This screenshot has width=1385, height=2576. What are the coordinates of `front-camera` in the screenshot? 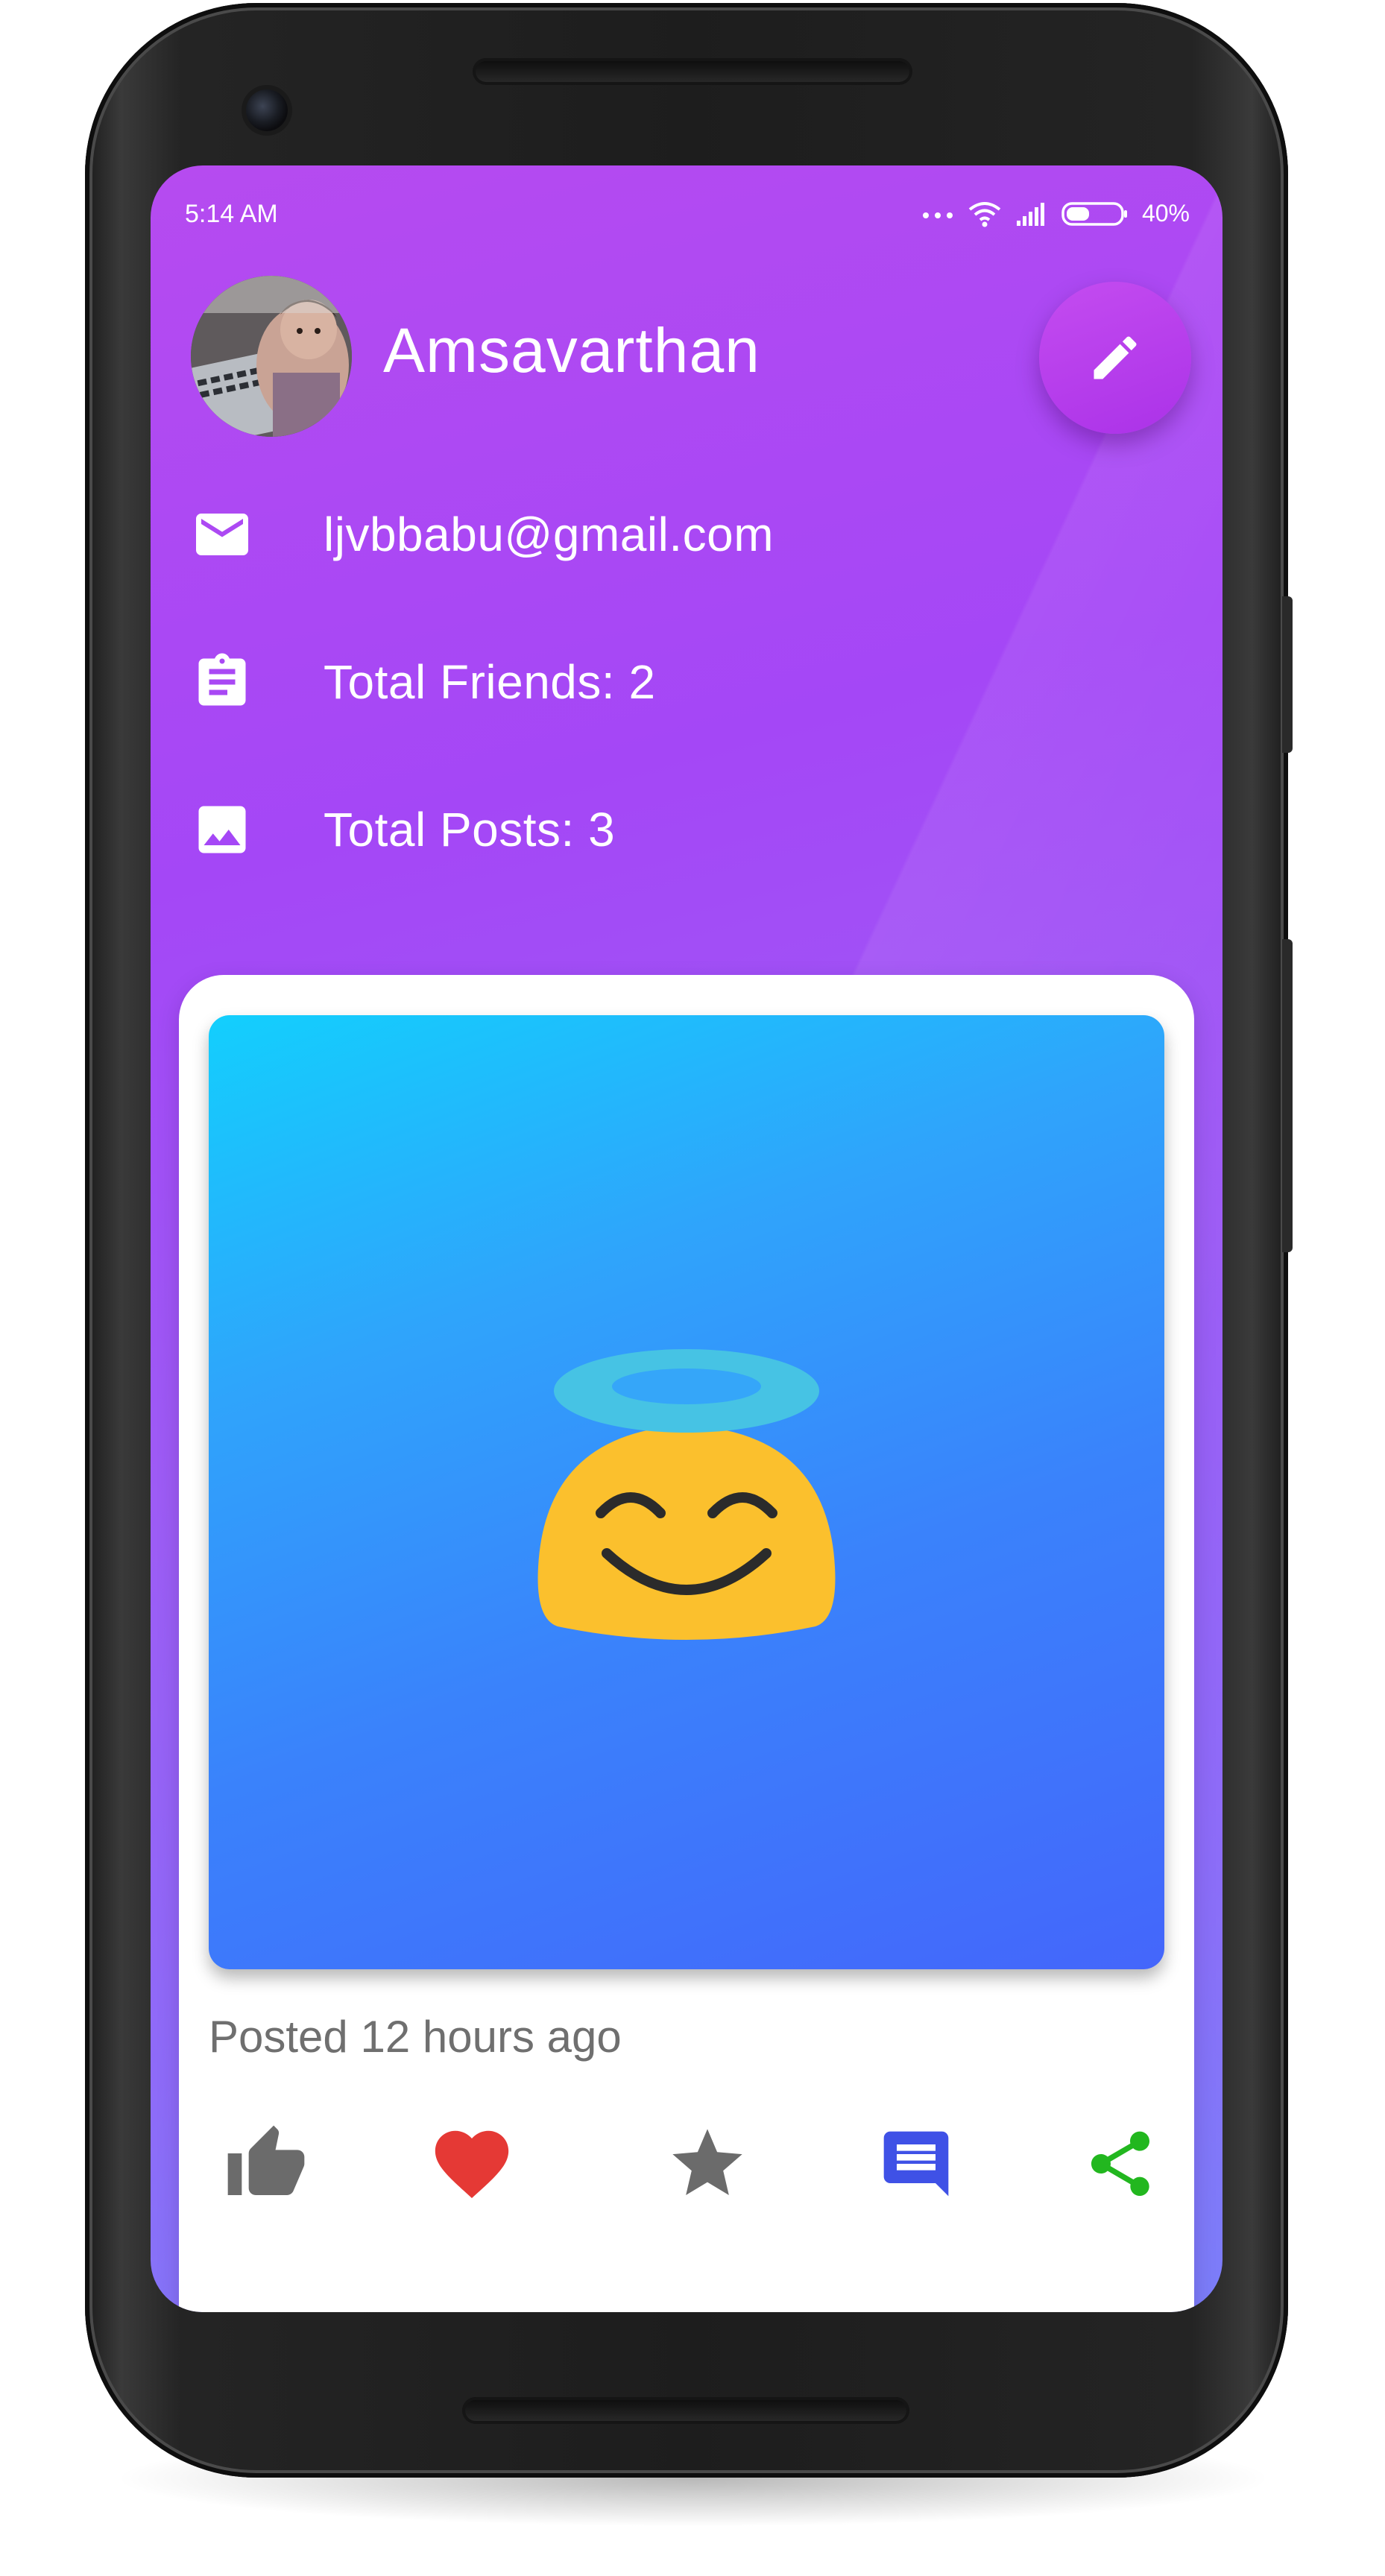 It's located at (267, 110).